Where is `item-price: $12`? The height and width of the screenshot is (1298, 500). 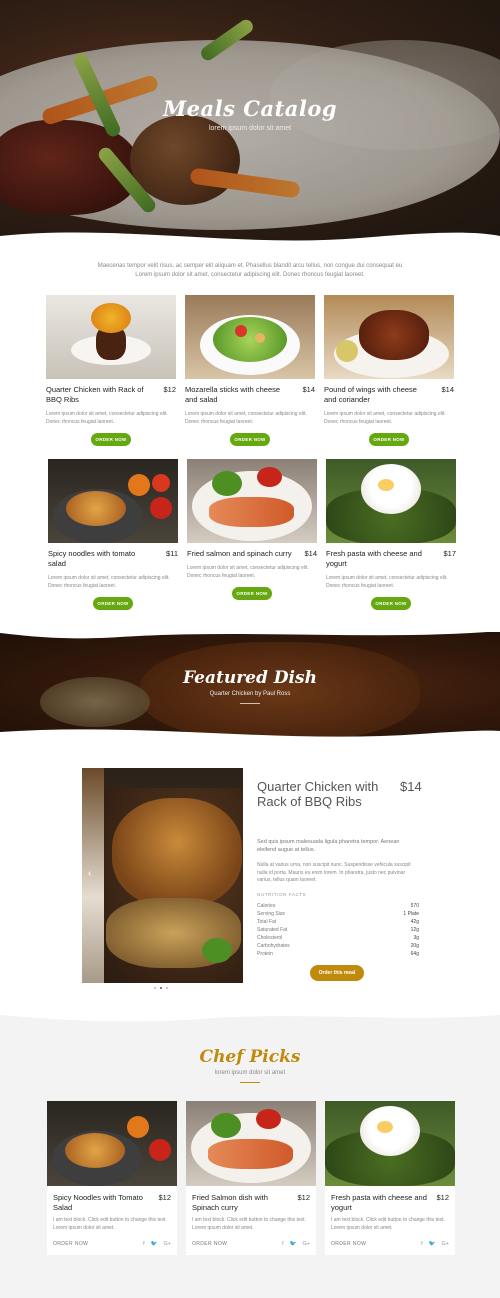 item-price: $12 is located at coordinates (169, 389).